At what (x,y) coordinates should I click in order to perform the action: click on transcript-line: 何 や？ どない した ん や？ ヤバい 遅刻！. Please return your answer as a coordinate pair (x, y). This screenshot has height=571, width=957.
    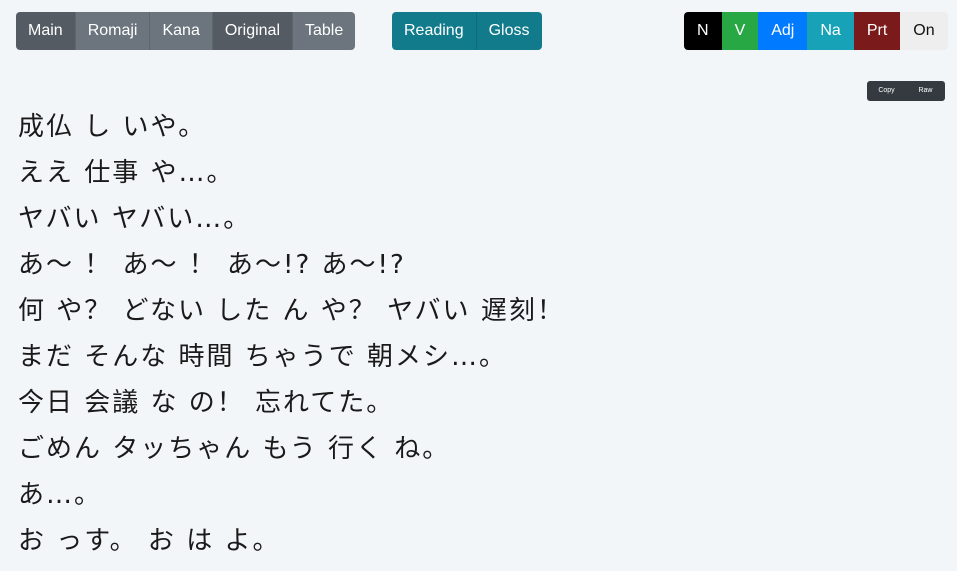
    Looking at the image, I should click on (291, 311).